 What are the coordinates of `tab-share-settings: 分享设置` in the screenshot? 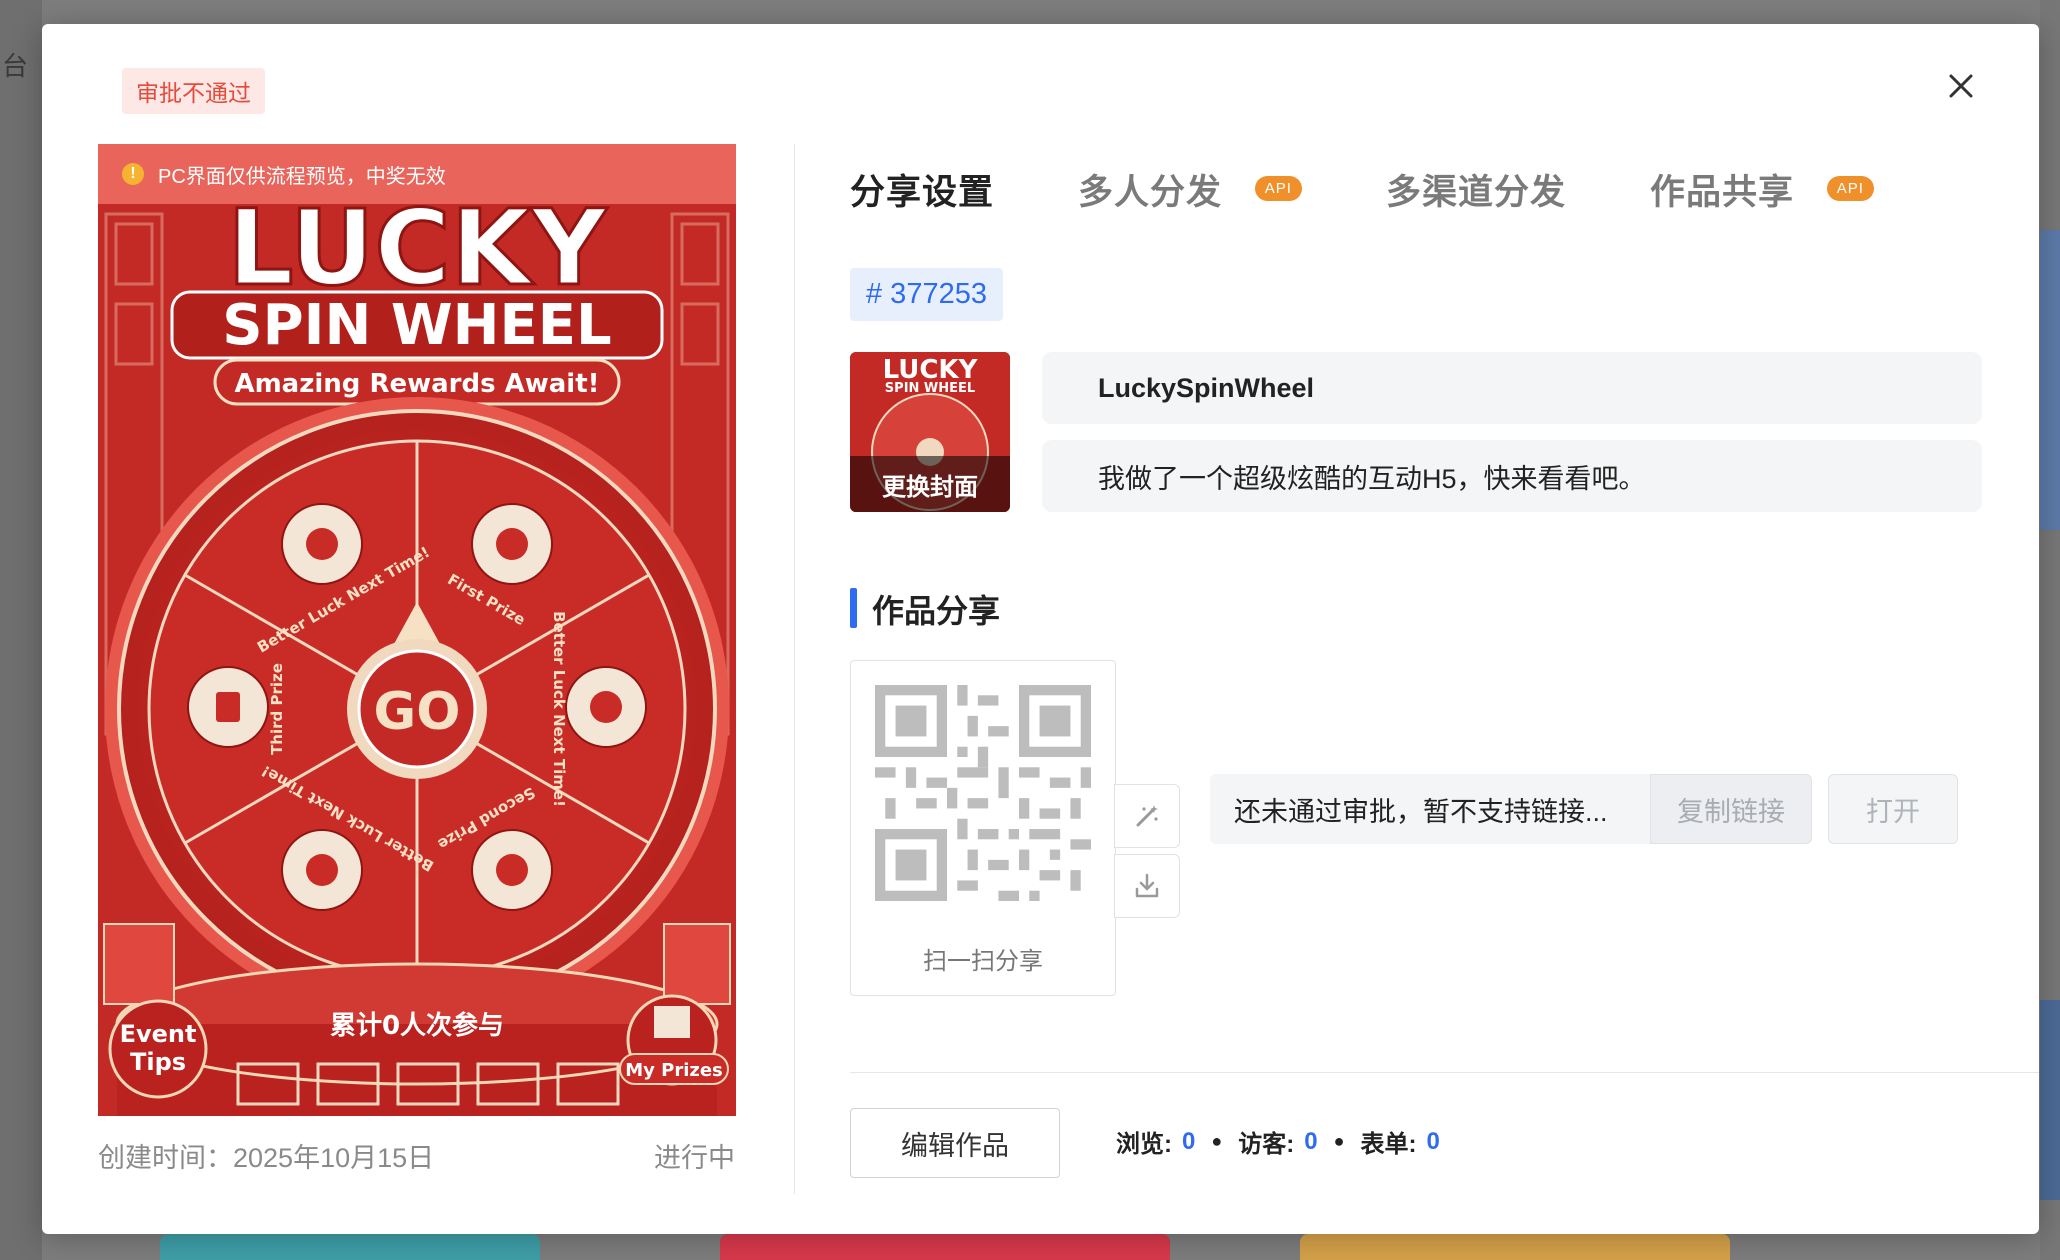 It's located at (922, 189).